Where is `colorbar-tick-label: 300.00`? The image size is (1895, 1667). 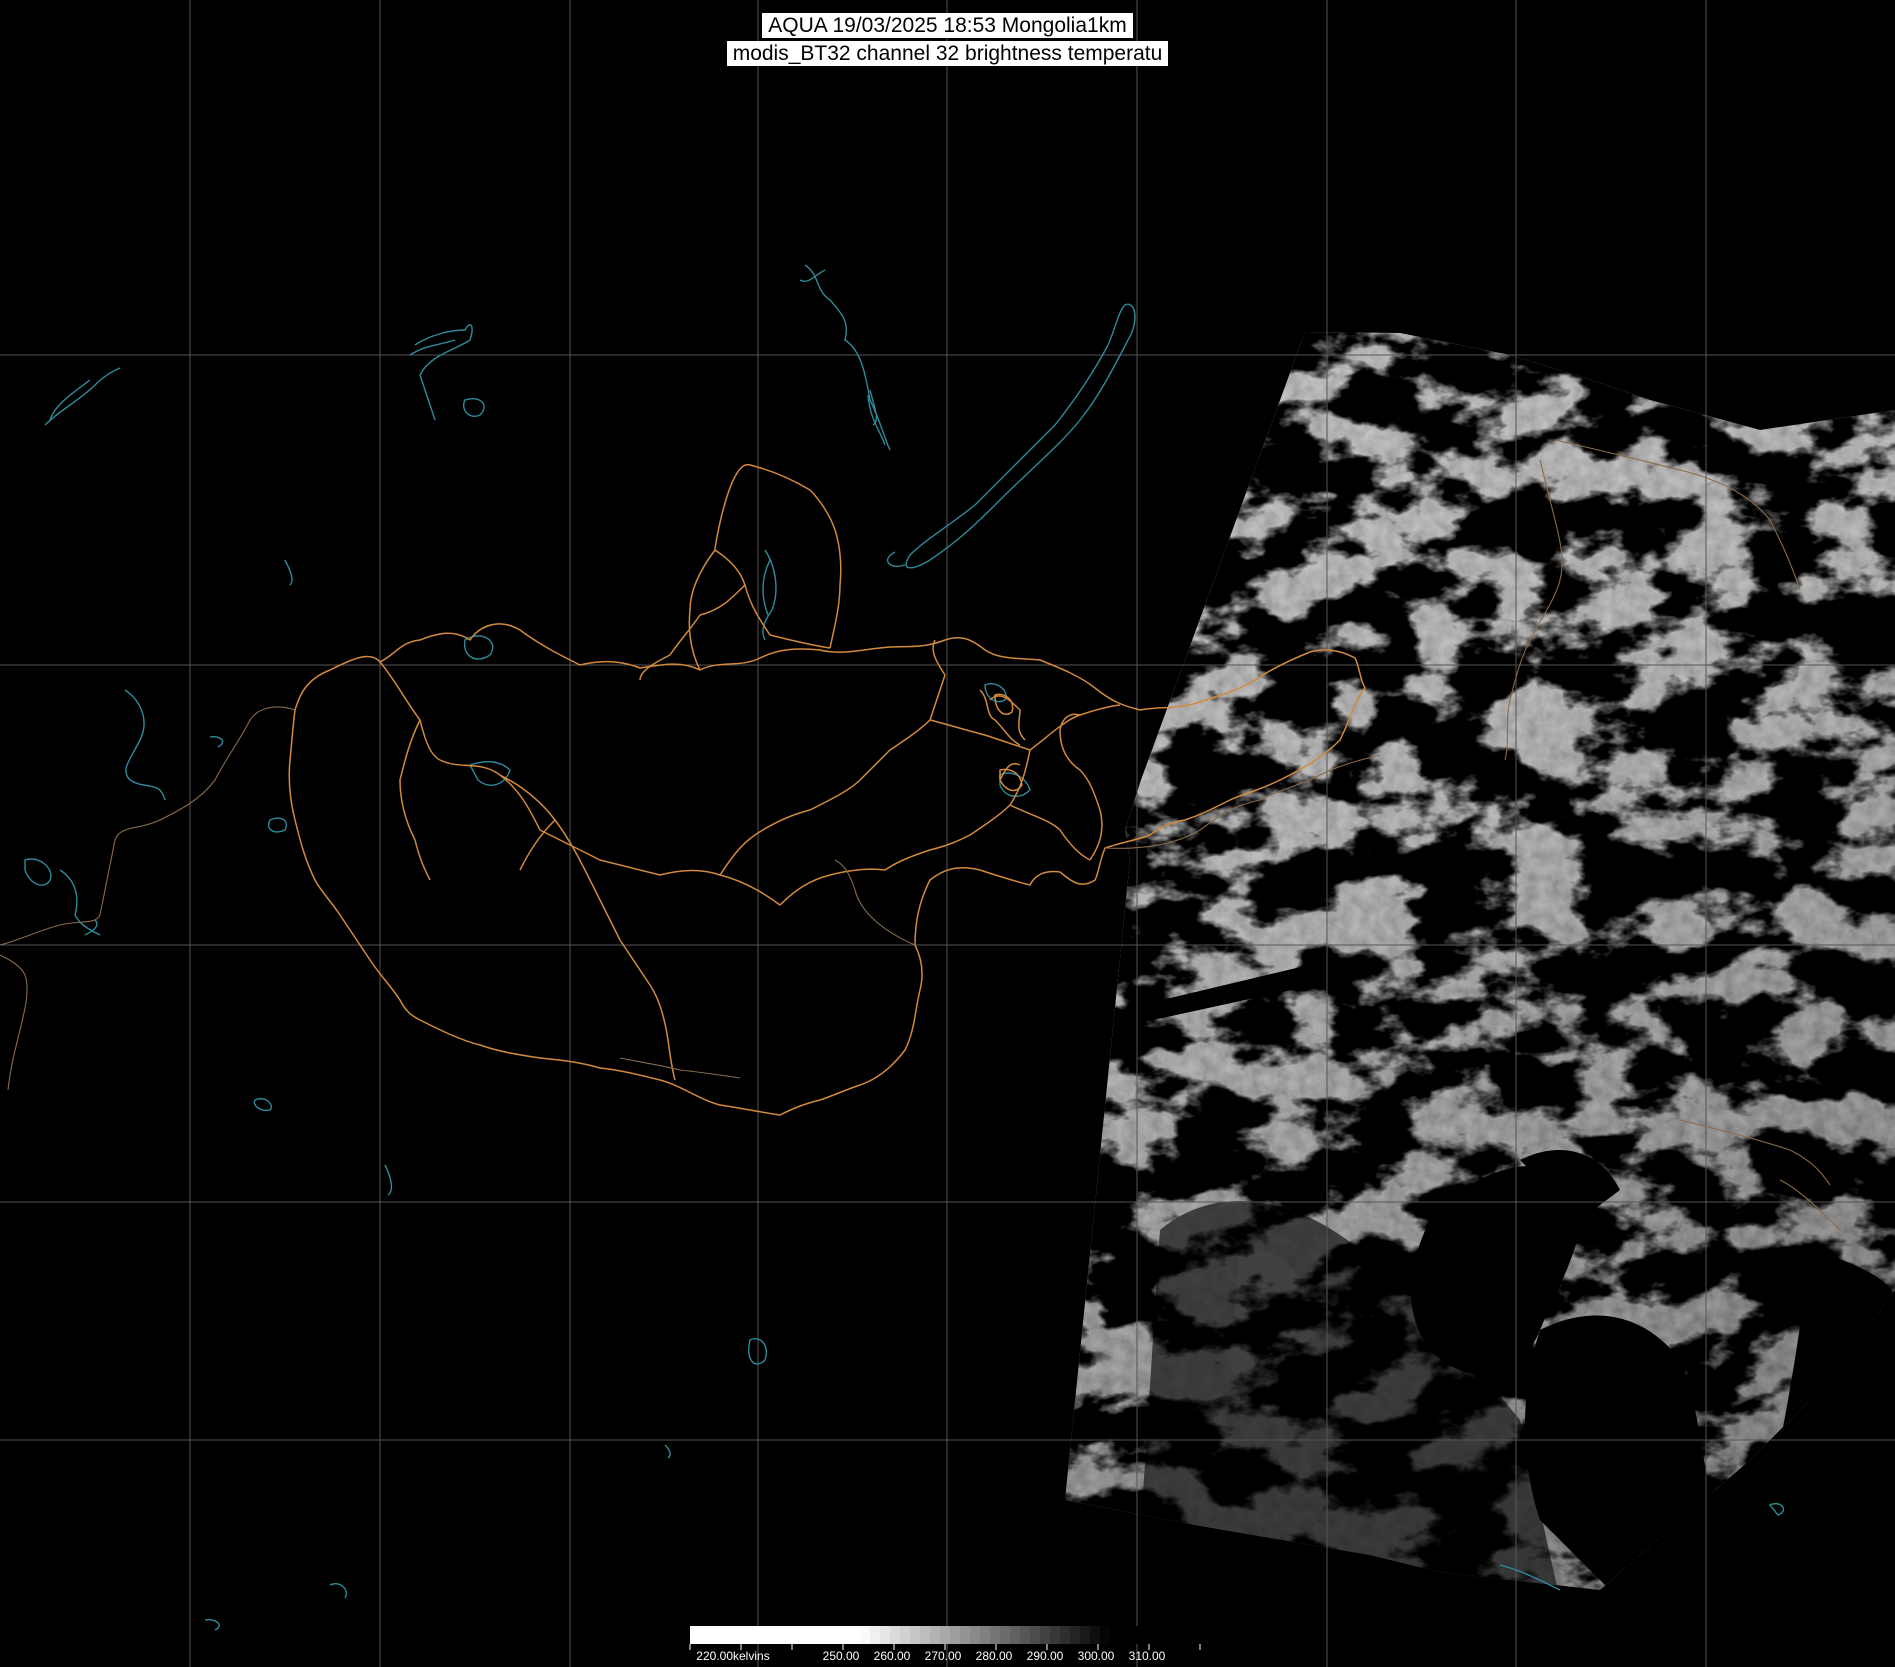
colorbar-tick-label: 300.00 is located at coordinates (1096, 1656).